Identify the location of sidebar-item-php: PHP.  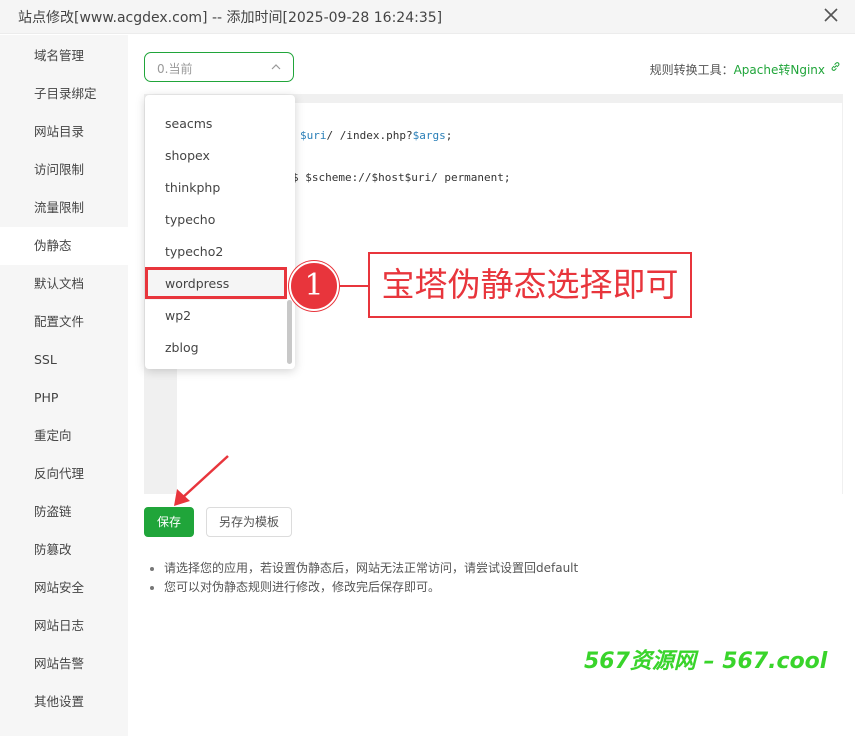
(64, 398).